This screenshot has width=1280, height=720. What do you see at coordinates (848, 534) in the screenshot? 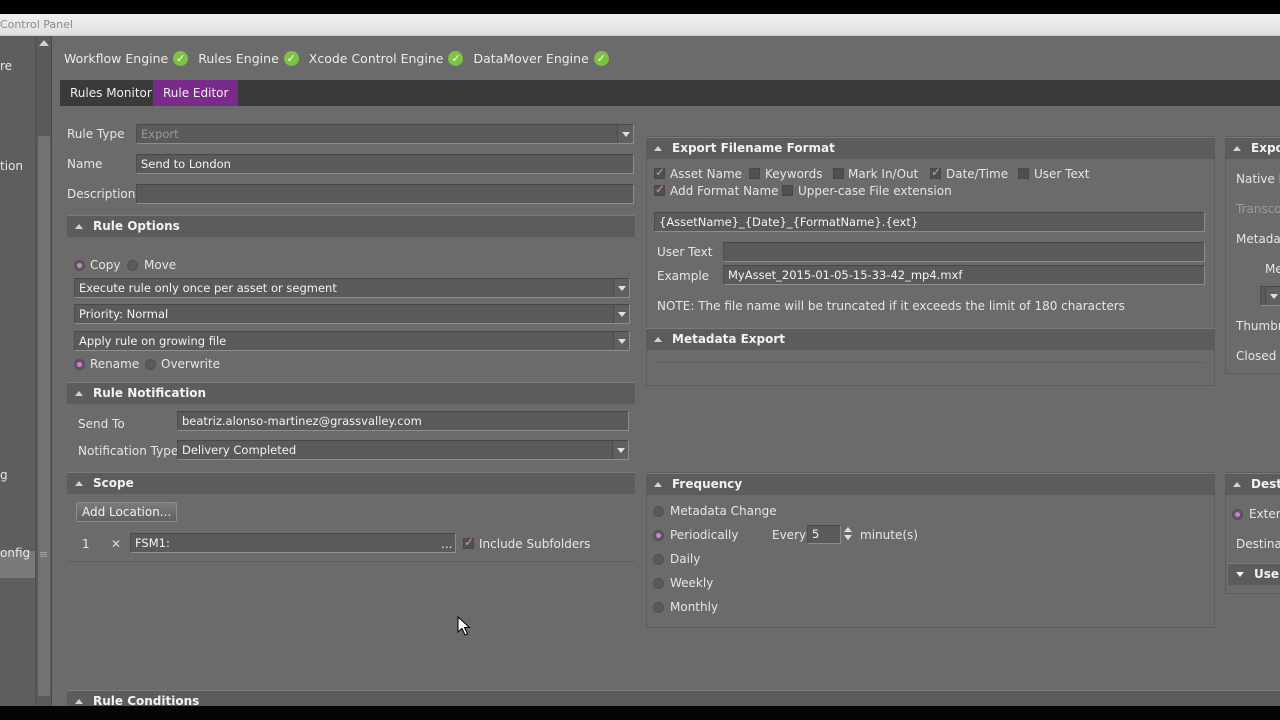
I see `spinner-arrows-icon` at bounding box center [848, 534].